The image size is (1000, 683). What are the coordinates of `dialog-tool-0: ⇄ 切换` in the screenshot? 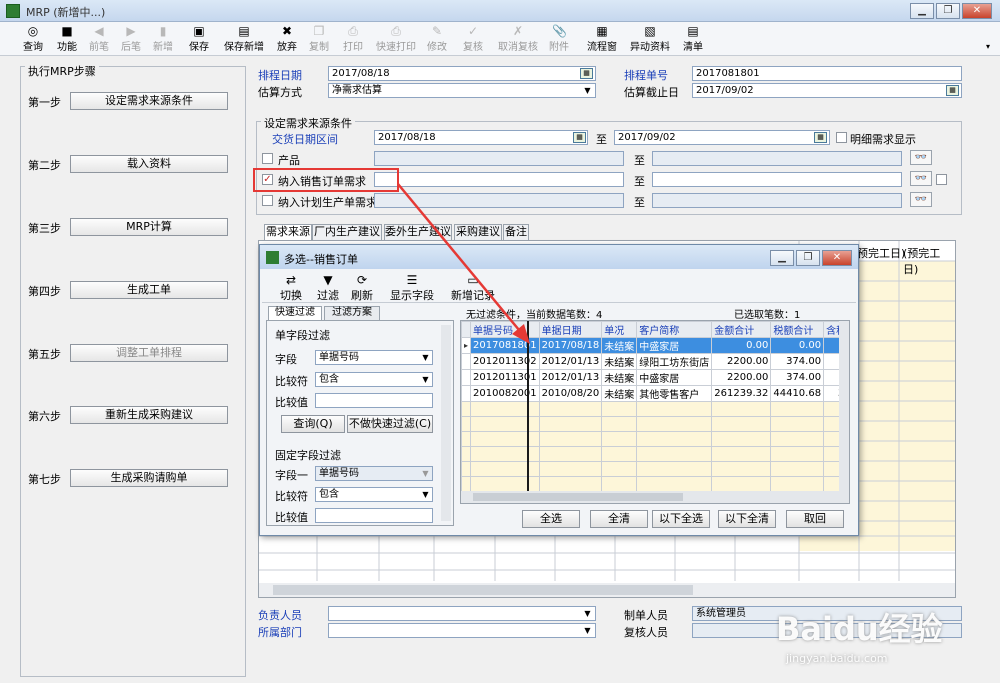 It's located at (291, 288).